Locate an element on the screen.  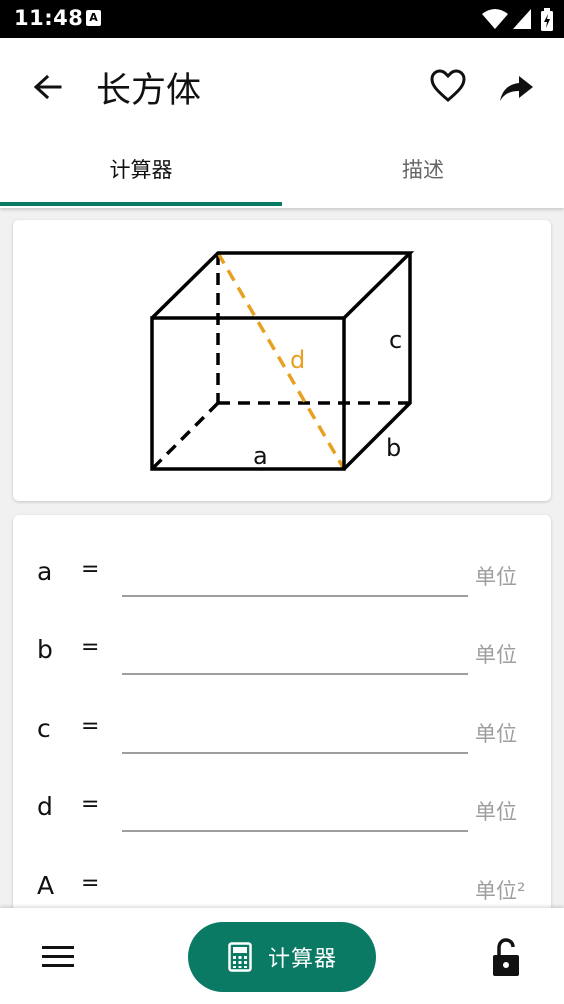
hidden-edge-depth is located at coordinates (185, 436).